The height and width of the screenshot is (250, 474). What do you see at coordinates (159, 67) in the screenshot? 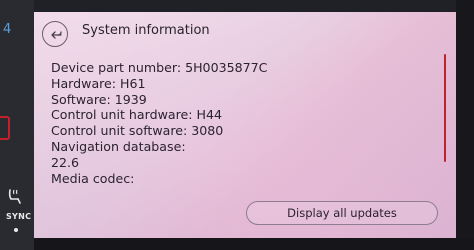
I see `device-part-number: Device part number: 5H0035877C` at bounding box center [159, 67].